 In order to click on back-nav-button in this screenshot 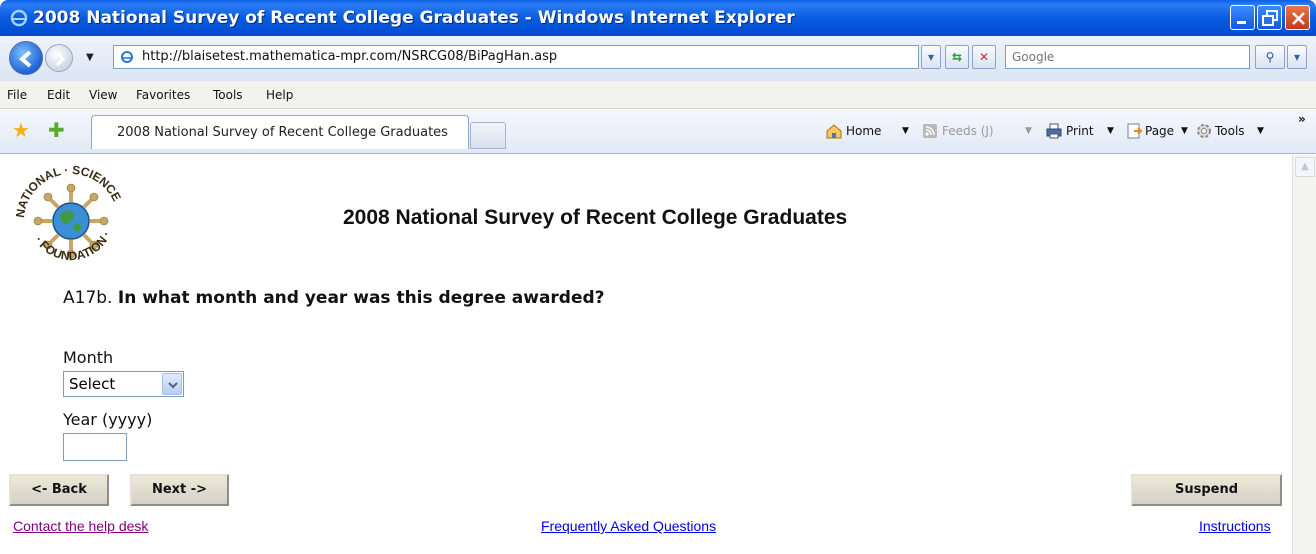, I will do `click(26, 58)`.